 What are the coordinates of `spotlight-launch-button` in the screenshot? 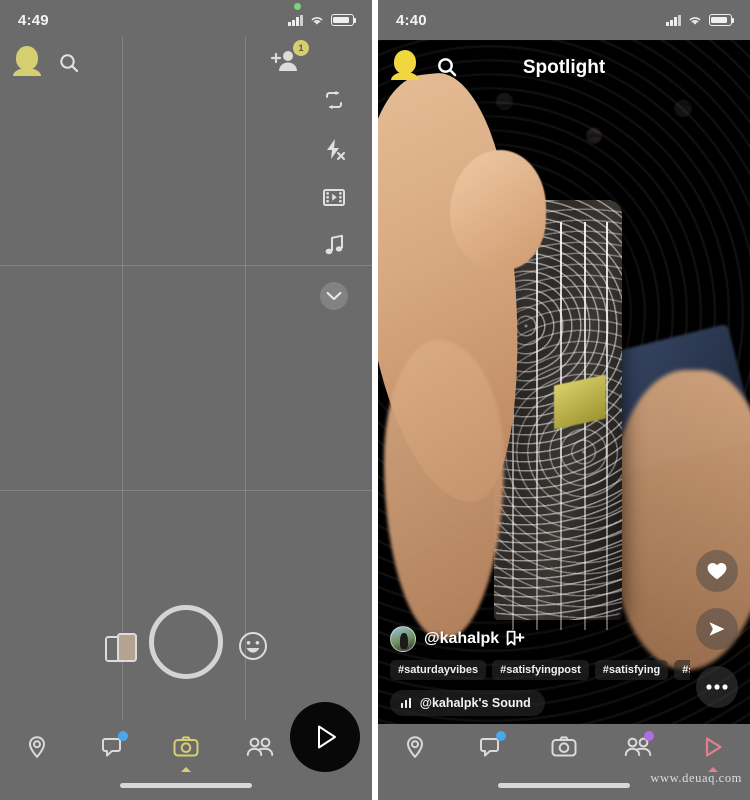 It's located at (325, 737).